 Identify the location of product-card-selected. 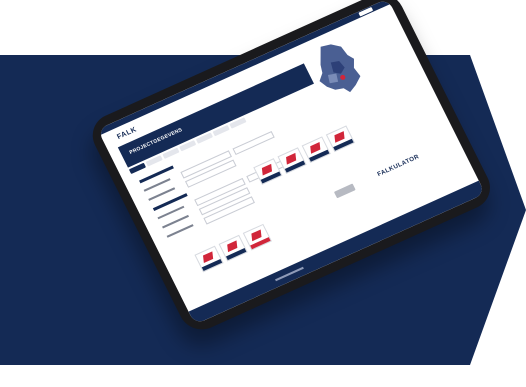
(257, 237).